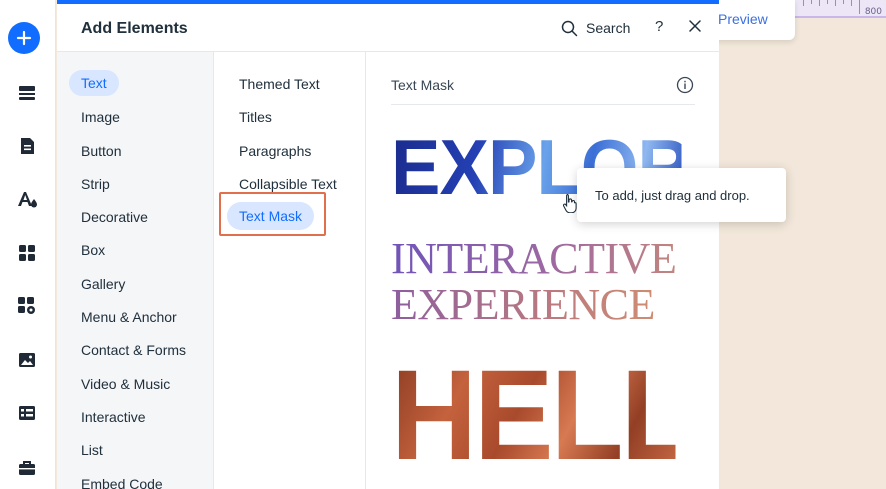 This screenshot has height=489, width=886. Describe the element at coordinates (101, 151) in the screenshot. I see `category-button: Button` at that location.